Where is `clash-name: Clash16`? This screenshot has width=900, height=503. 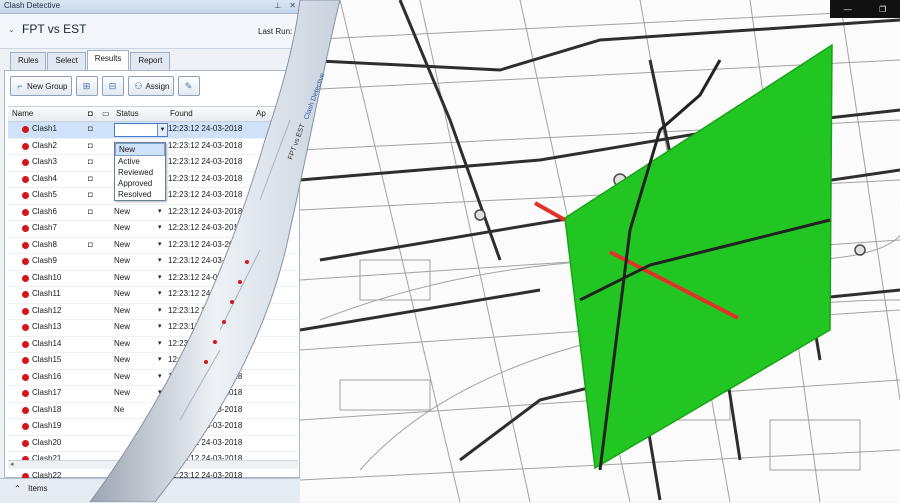
clash-name: Clash16 is located at coordinates (47, 376).